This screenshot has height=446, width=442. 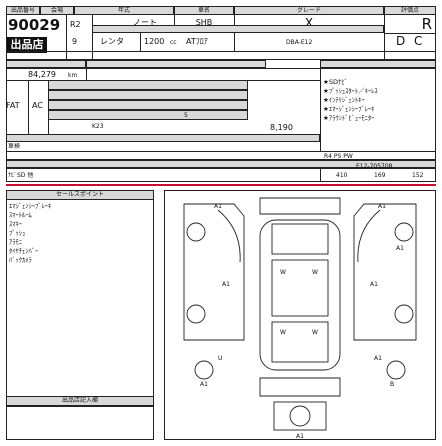 I want to click on score: R, so click(x=426, y=24).